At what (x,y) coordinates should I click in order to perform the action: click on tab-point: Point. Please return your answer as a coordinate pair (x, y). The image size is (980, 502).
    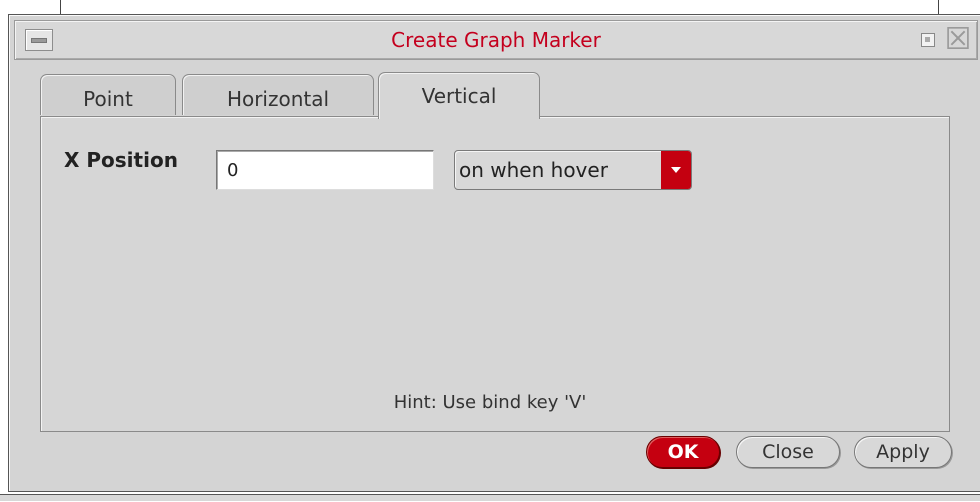
    Looking at the image, I should click on (108, 94).